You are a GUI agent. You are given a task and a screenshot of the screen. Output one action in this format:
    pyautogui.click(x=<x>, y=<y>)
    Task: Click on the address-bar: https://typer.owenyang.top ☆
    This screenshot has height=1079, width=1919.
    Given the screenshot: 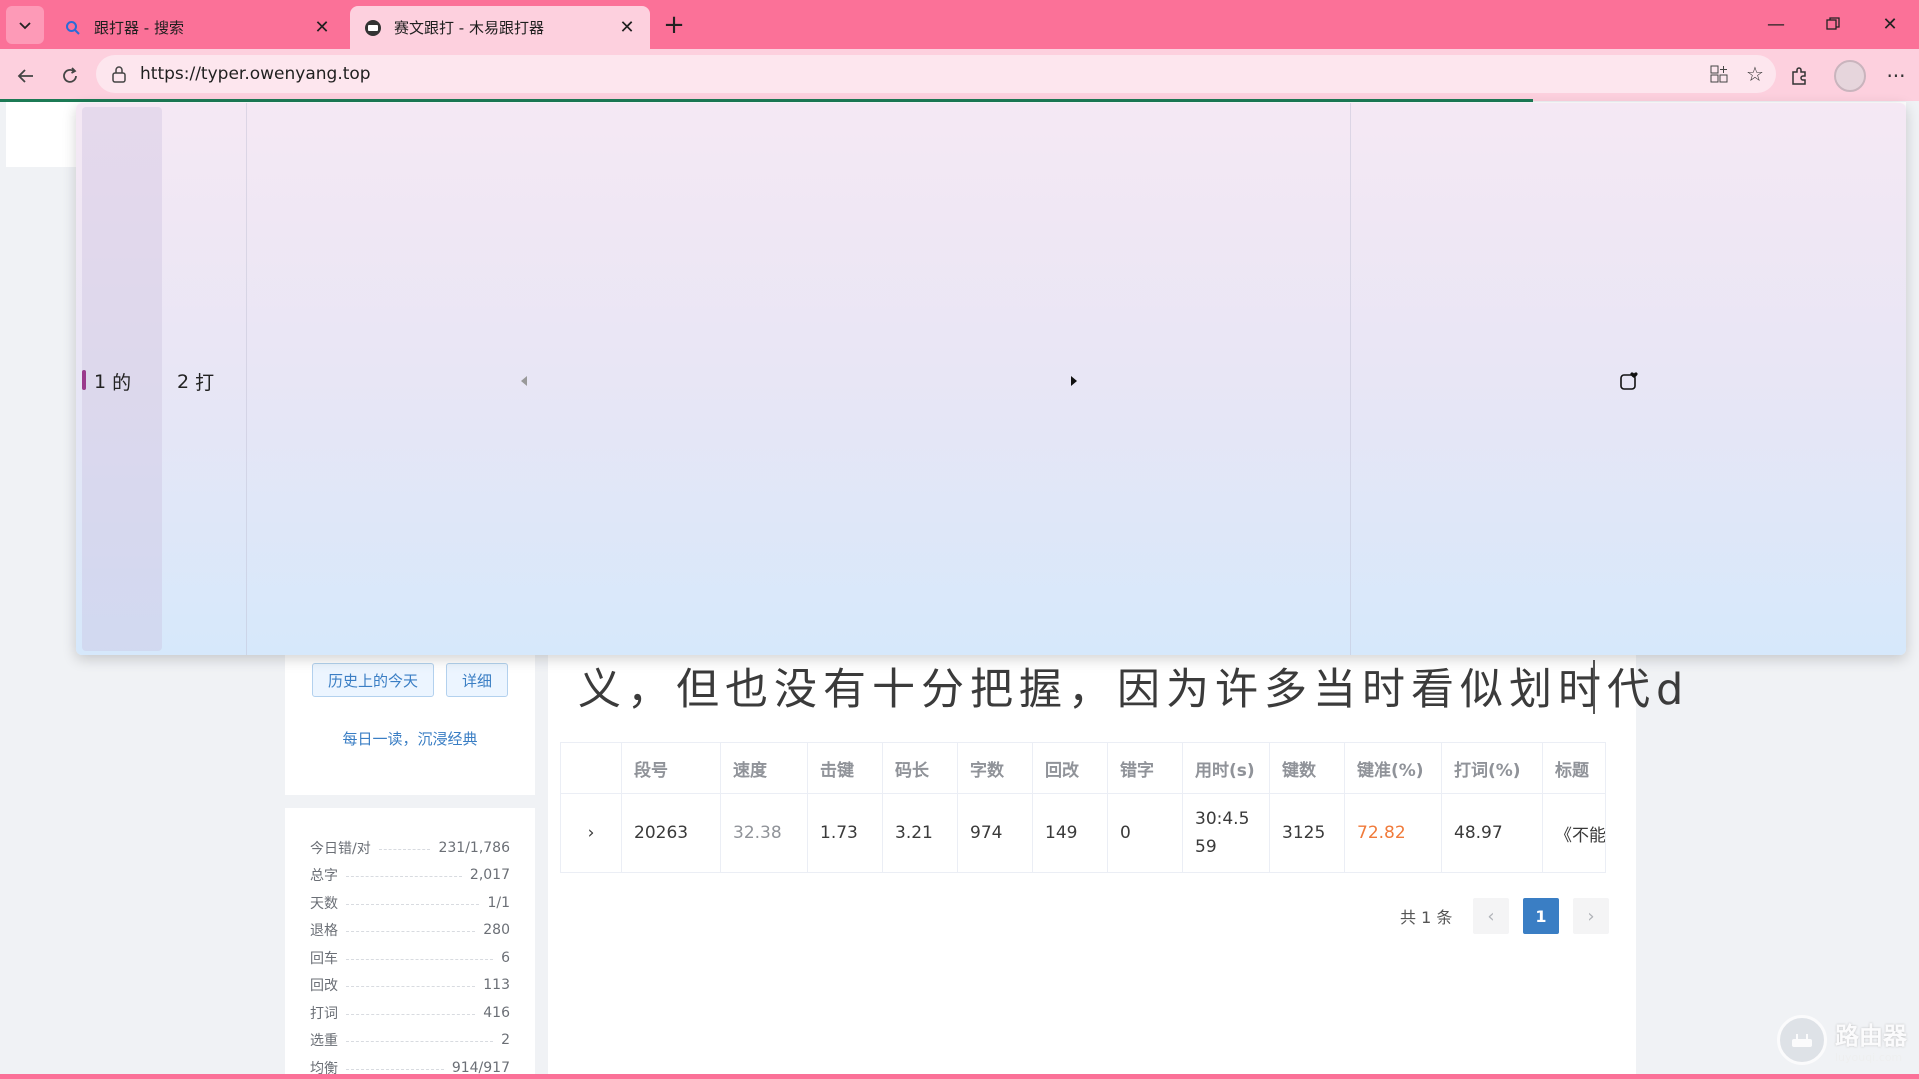 What is the action you would take?
    pyautogui.click(x=936, y=74)
    